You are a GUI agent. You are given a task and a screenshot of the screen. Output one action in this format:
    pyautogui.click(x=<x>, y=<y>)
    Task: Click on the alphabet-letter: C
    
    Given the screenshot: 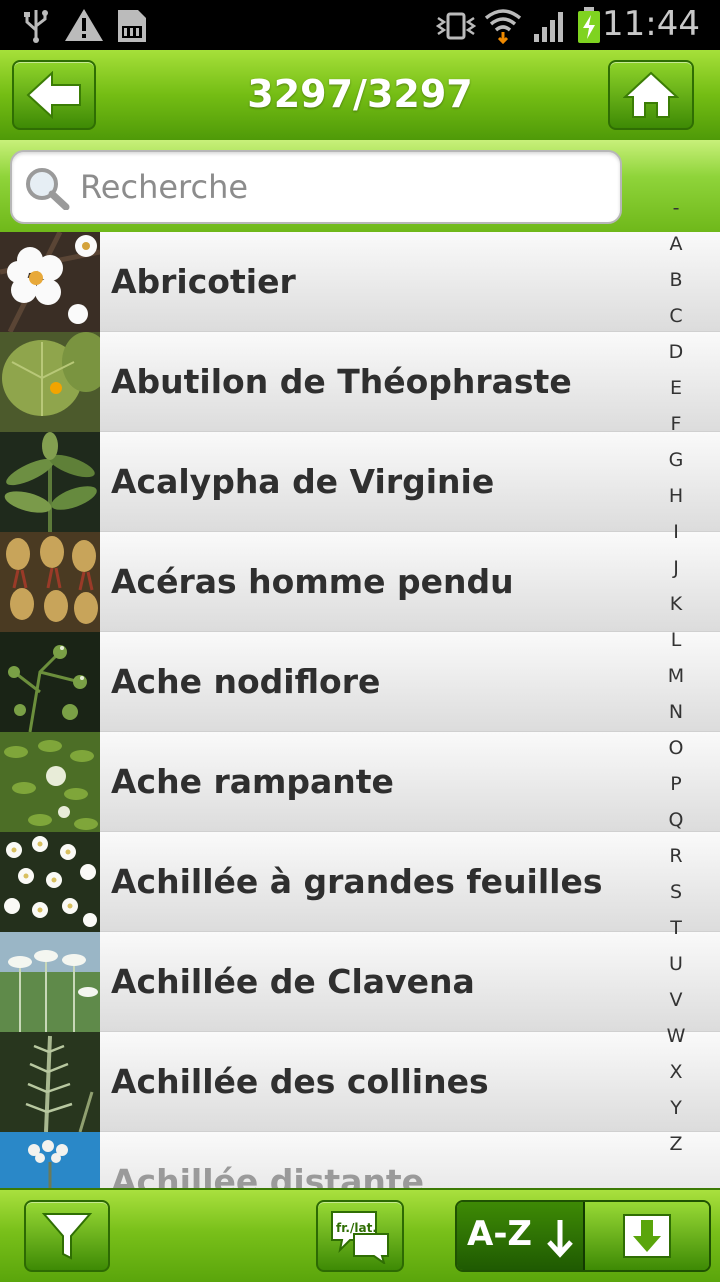 What is the action you would take?
    pyautogui.click(x=676, y=316)
    